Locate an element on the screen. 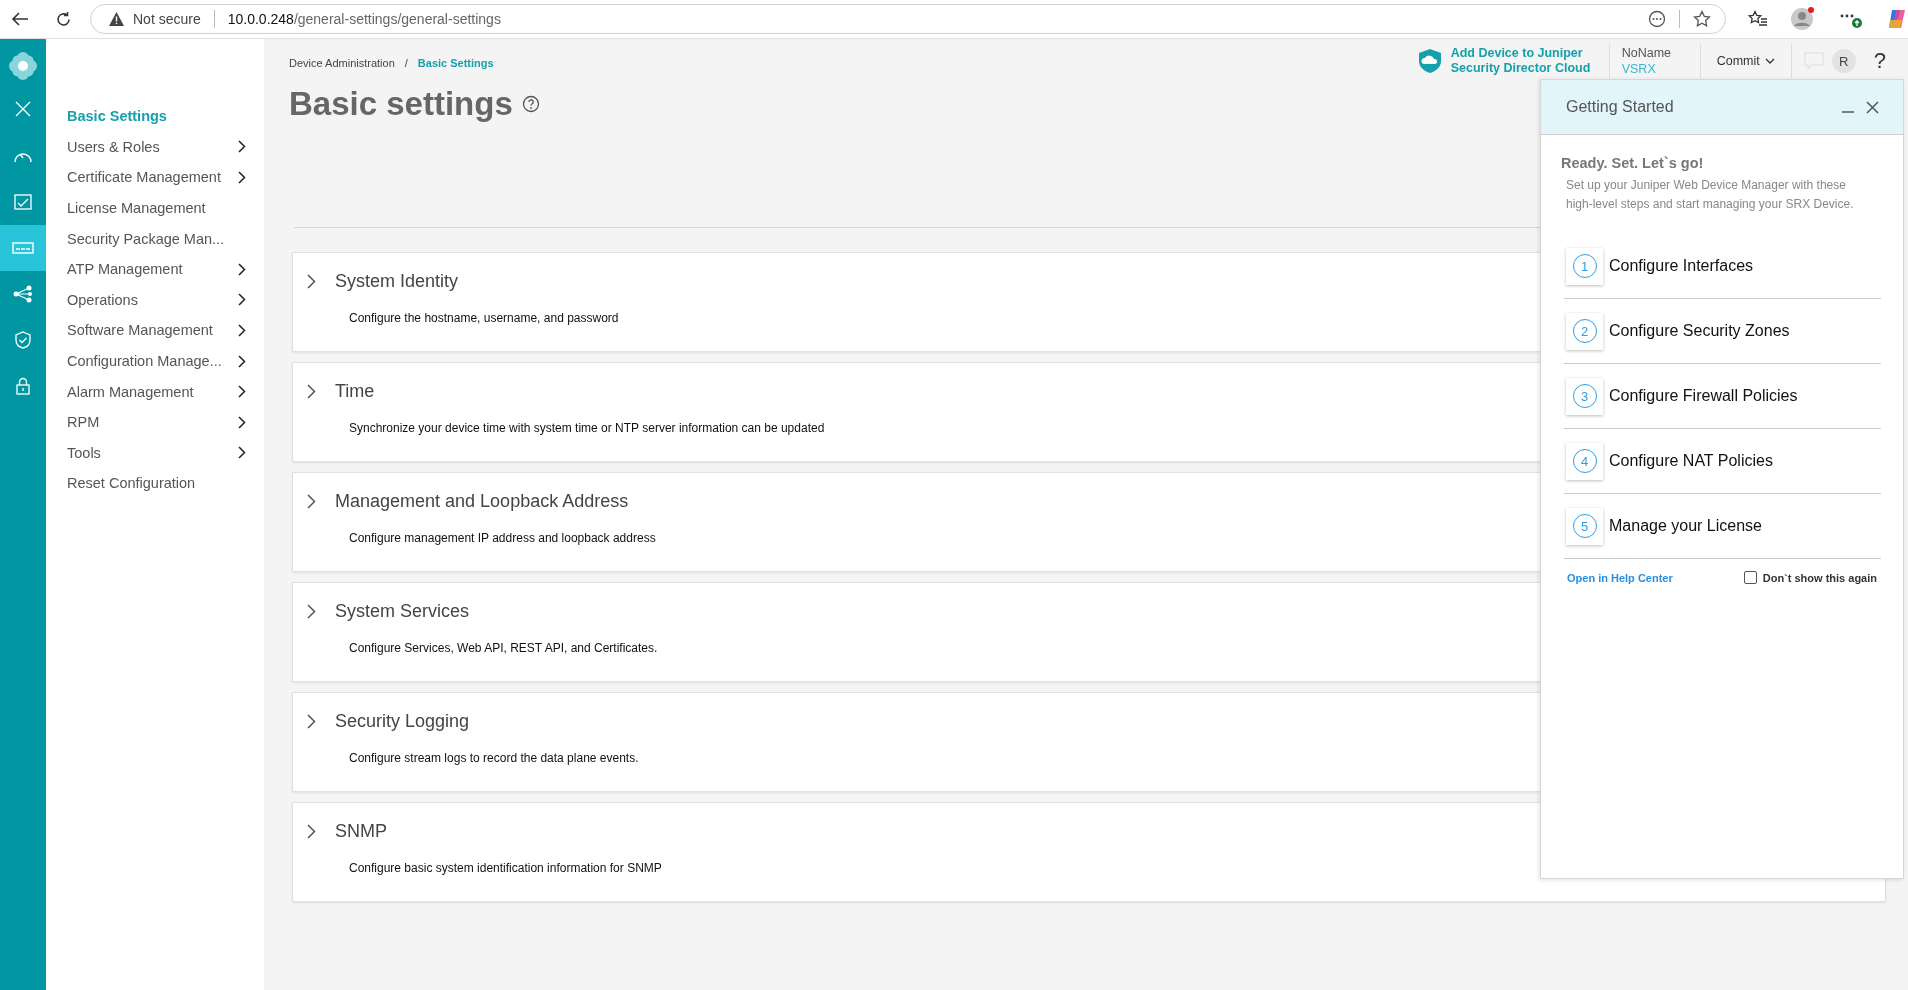 The width and height of the screenshot is (1908, 990). card-title: System Identity is located at coordinates (397, 281).